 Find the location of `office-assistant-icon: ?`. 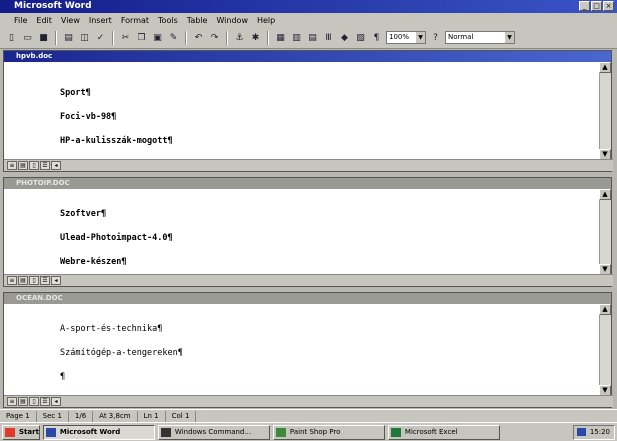

office-assistant-icon: ? is located at coordinates (435, 37).